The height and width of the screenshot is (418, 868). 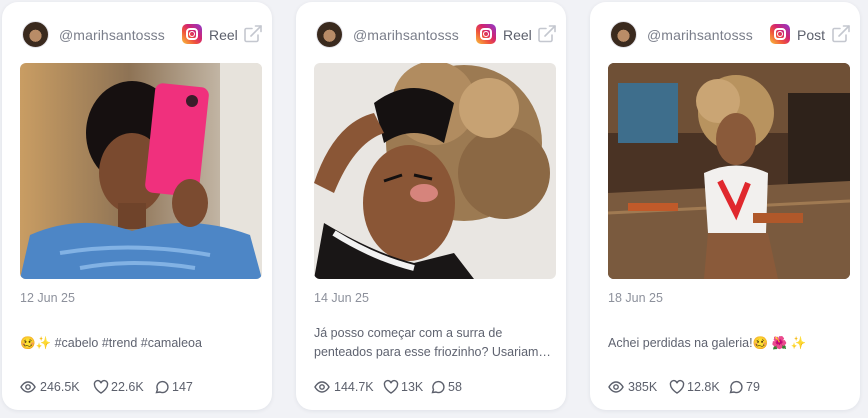 I want to click on comments-count: 58, so click(x=455, y=387).